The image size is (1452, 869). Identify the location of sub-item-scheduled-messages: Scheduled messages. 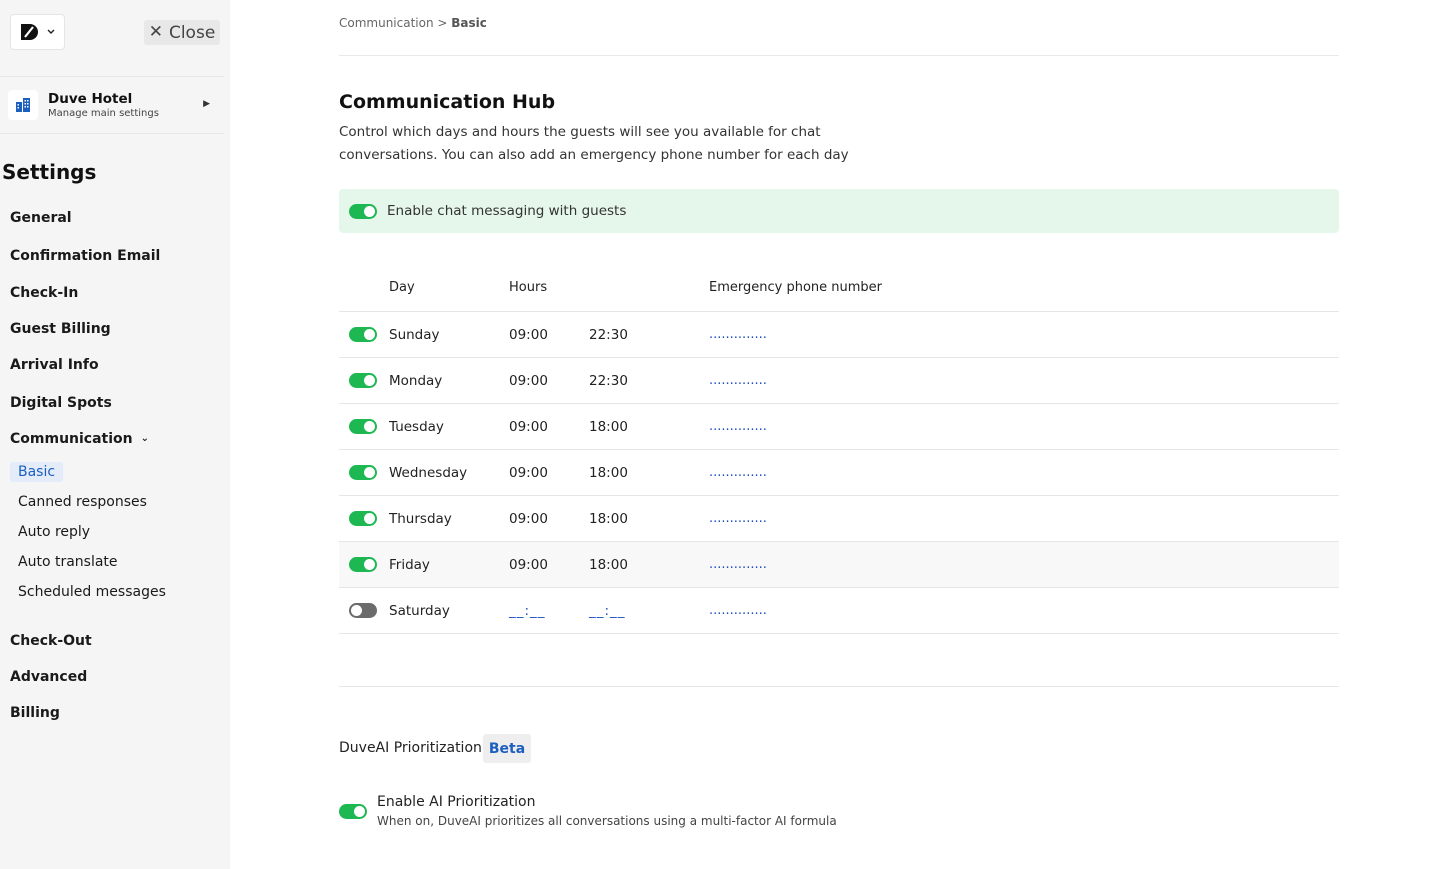
(92, 592).